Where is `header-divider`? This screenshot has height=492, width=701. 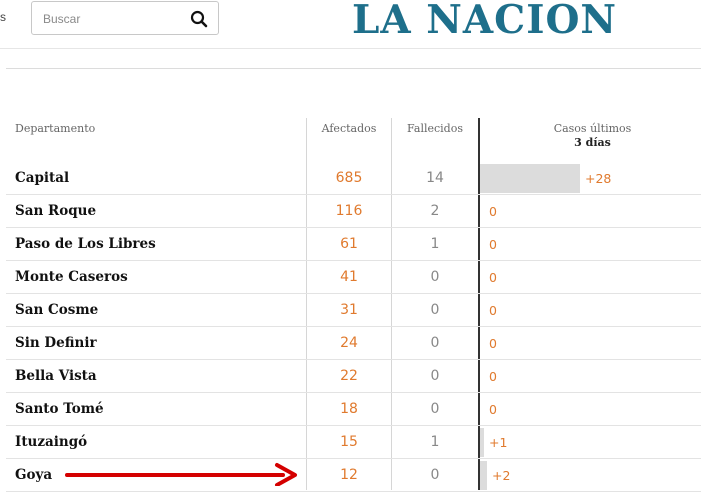
header-divider is located at coordinates (350, 48).